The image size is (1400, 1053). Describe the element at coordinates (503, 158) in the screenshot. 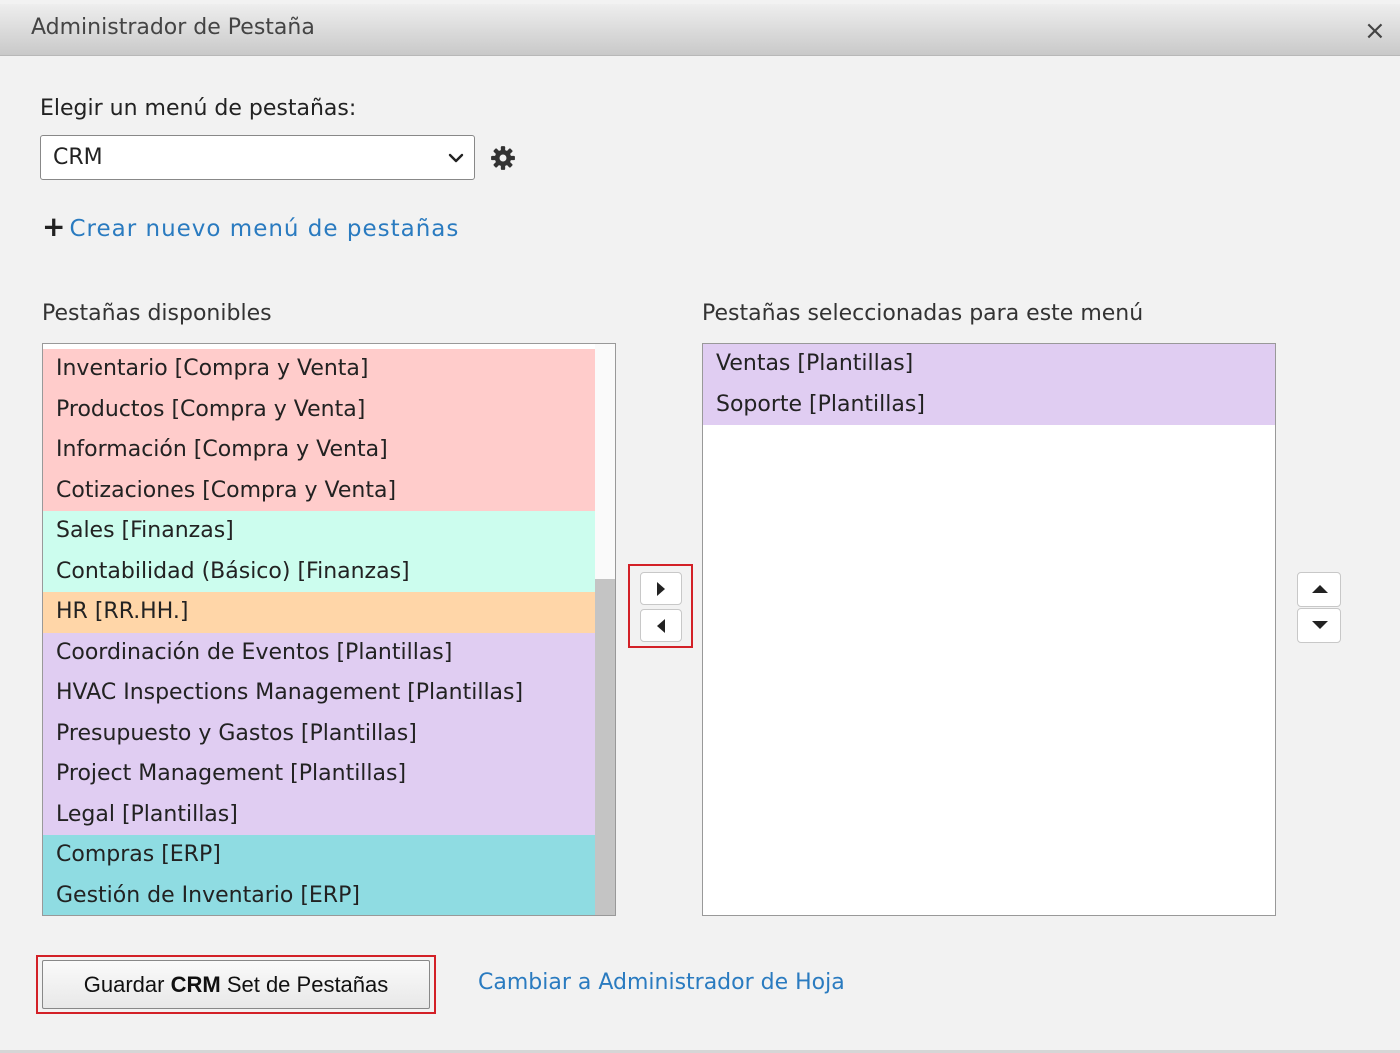

I see `gear-icon` at that location.